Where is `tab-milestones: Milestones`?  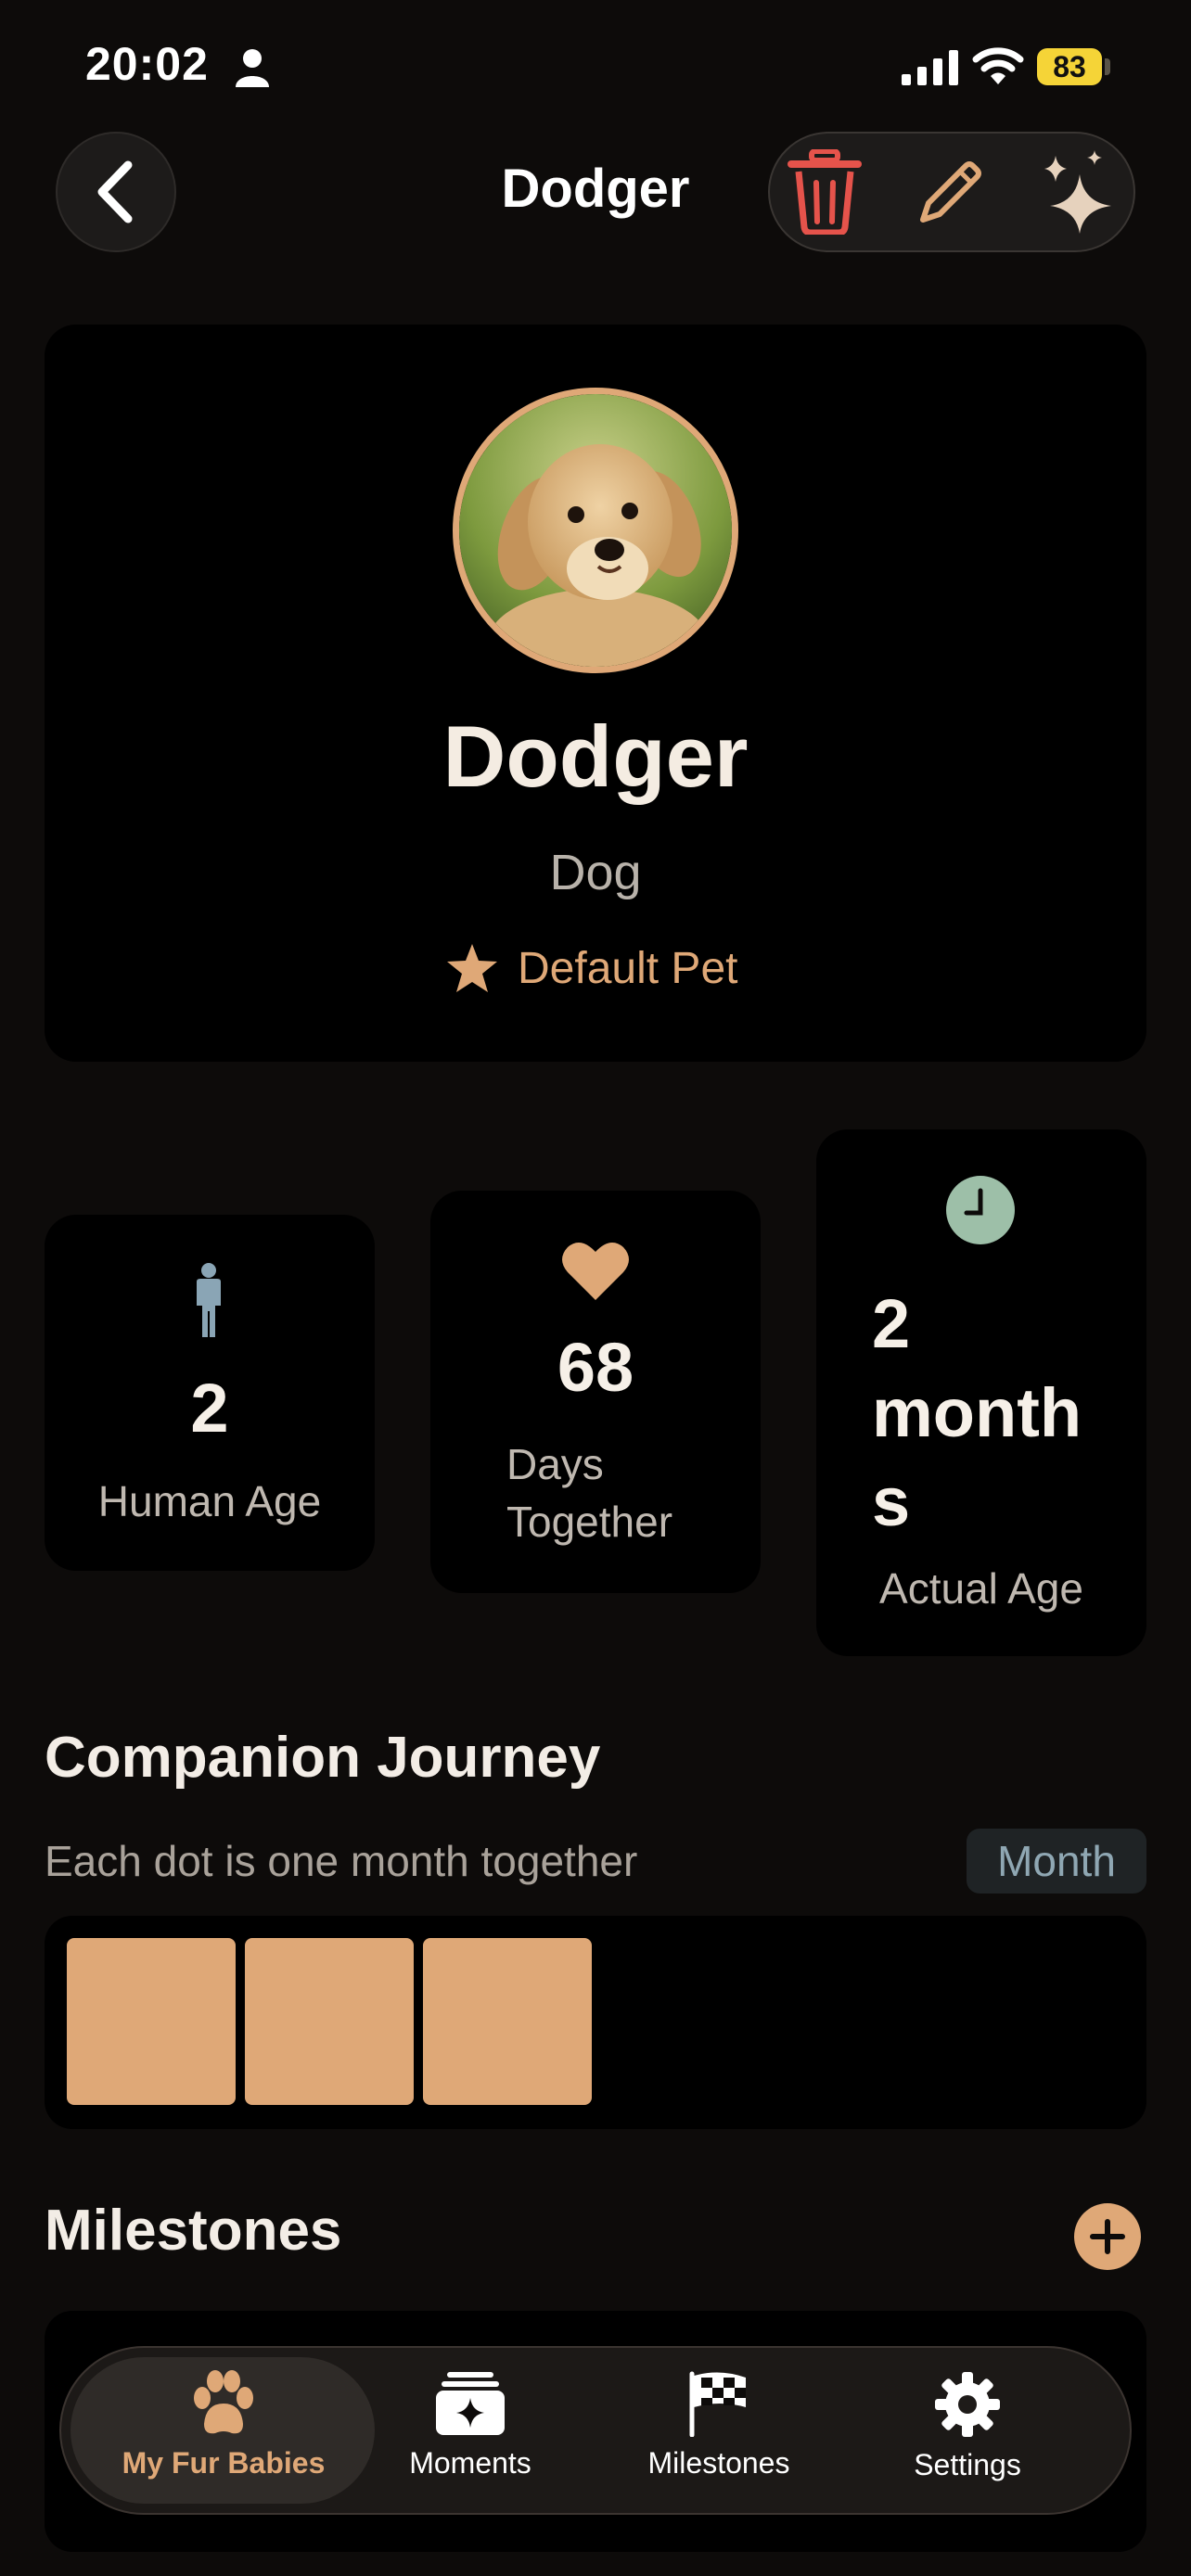
tab-milestones: Milestones is located at coordinates (719, 2435).